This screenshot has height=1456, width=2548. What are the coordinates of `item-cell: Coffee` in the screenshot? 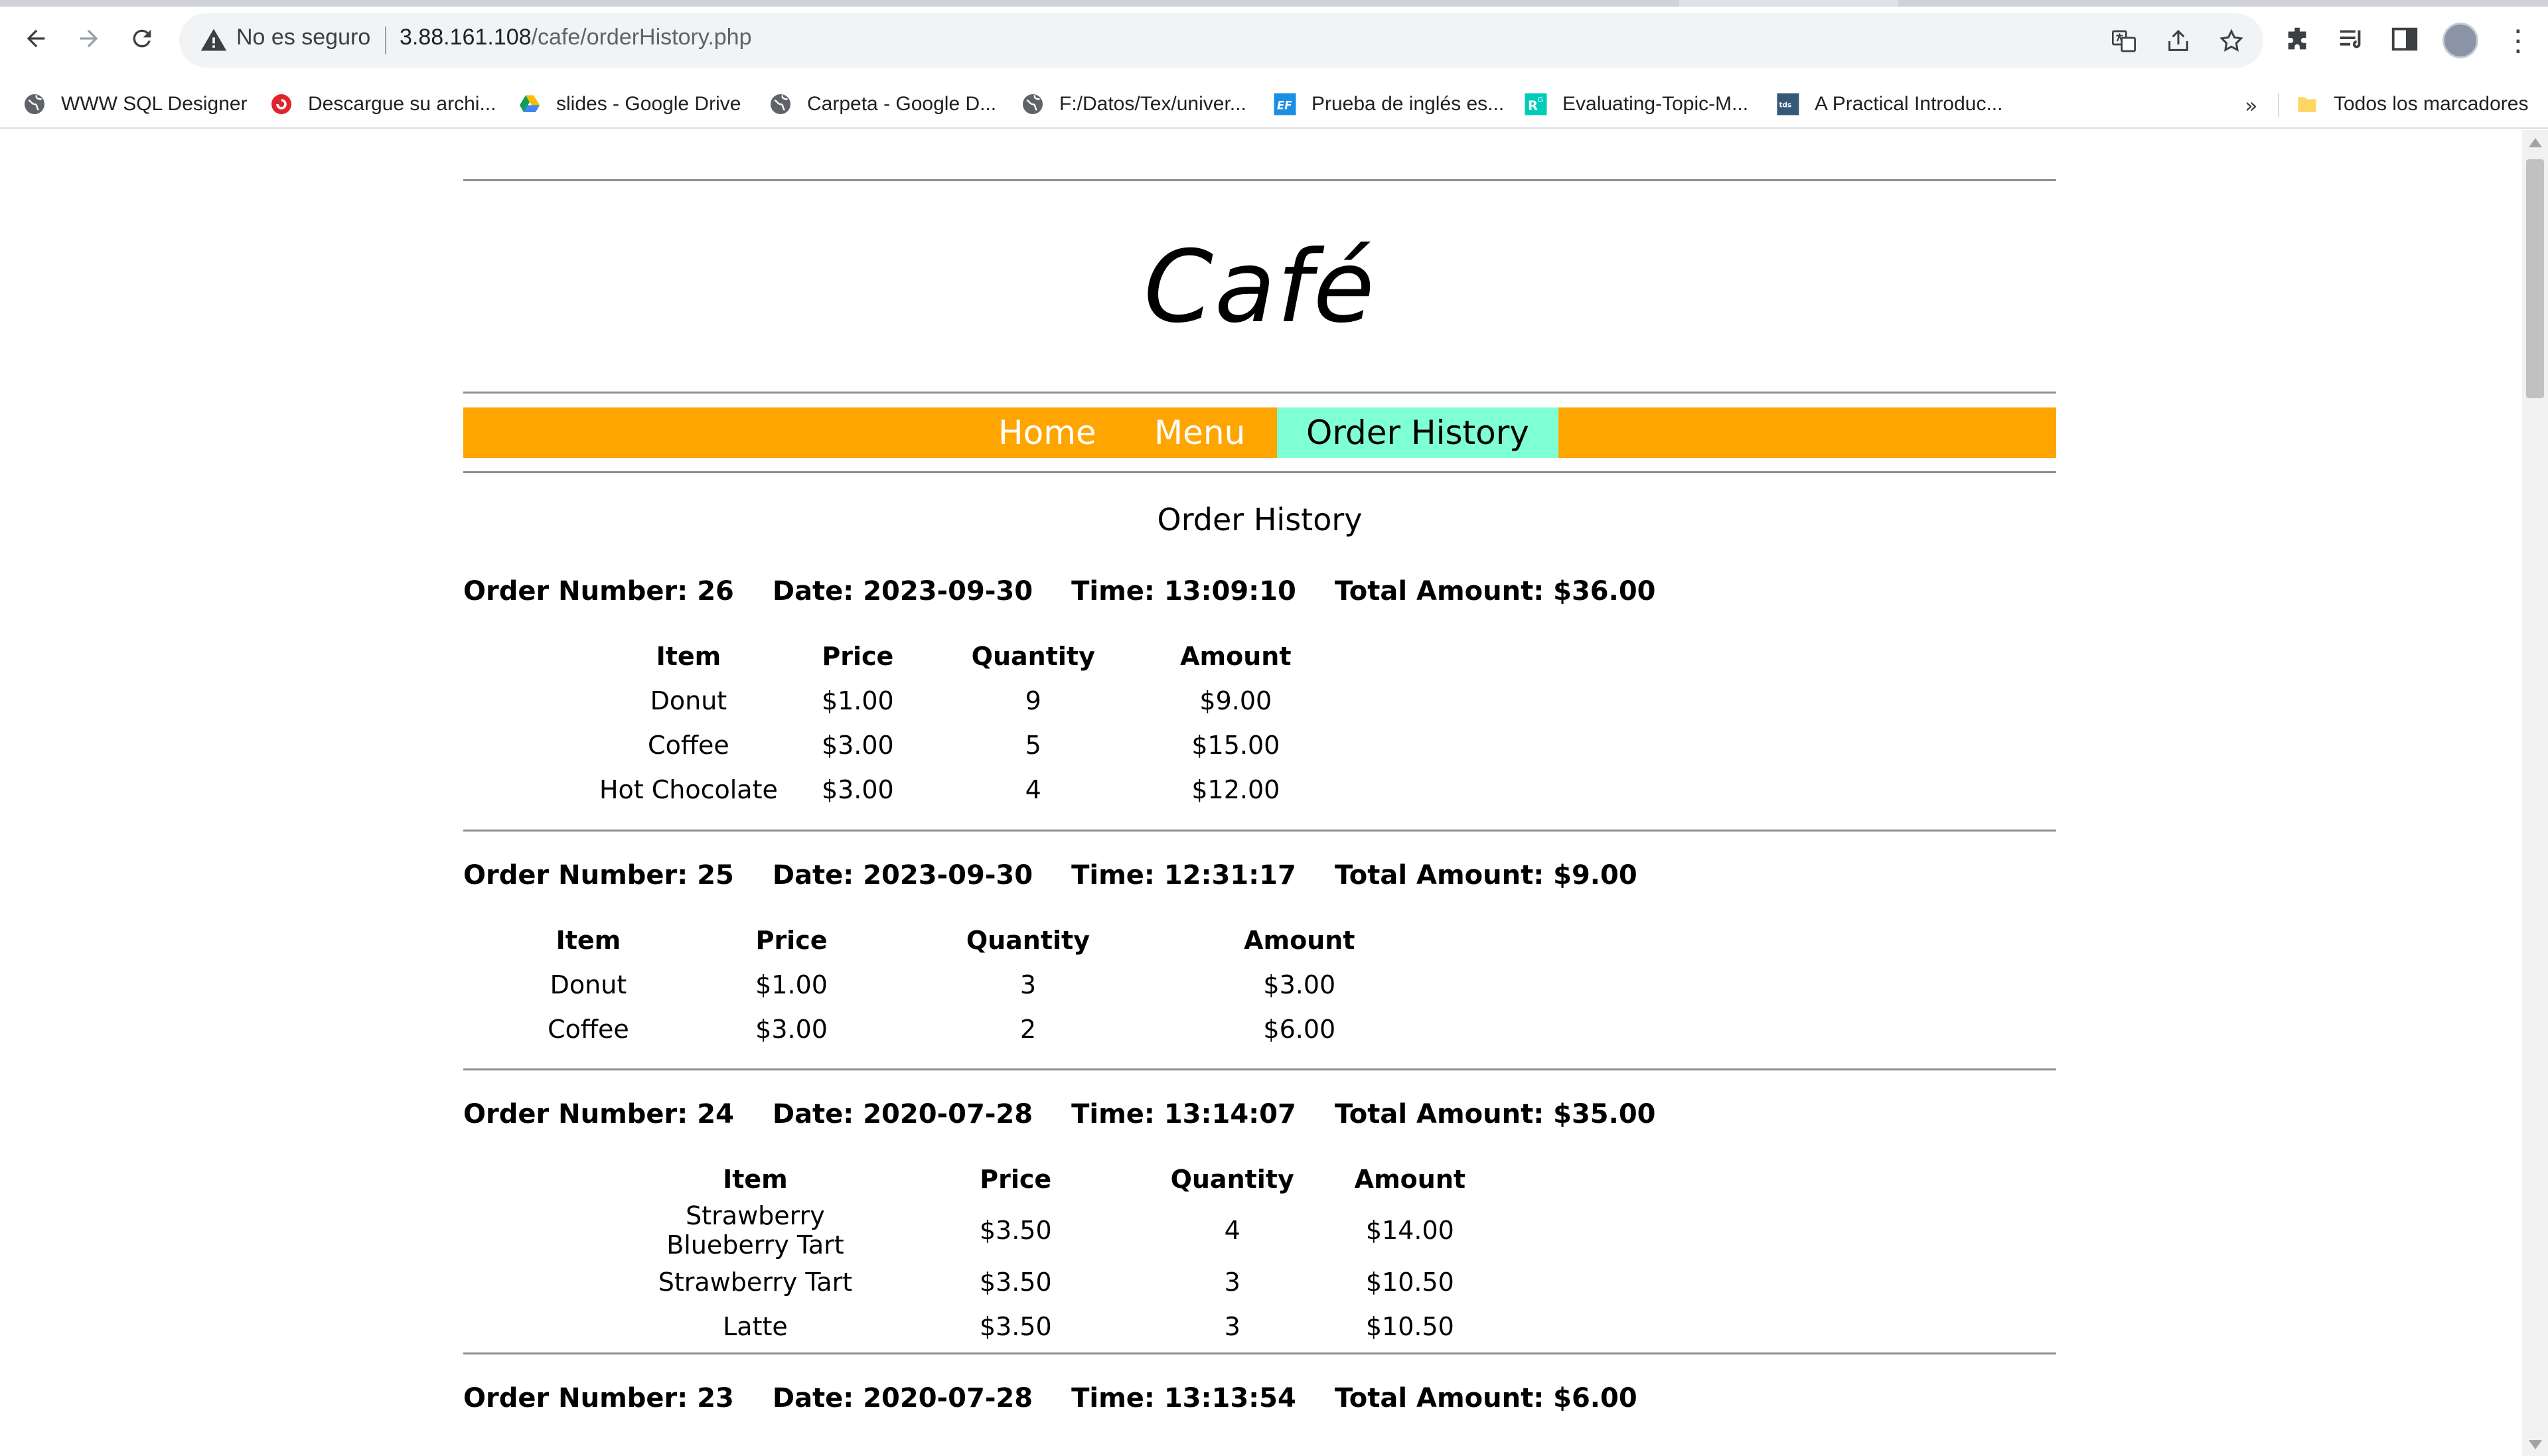 It's located at (688, 745).